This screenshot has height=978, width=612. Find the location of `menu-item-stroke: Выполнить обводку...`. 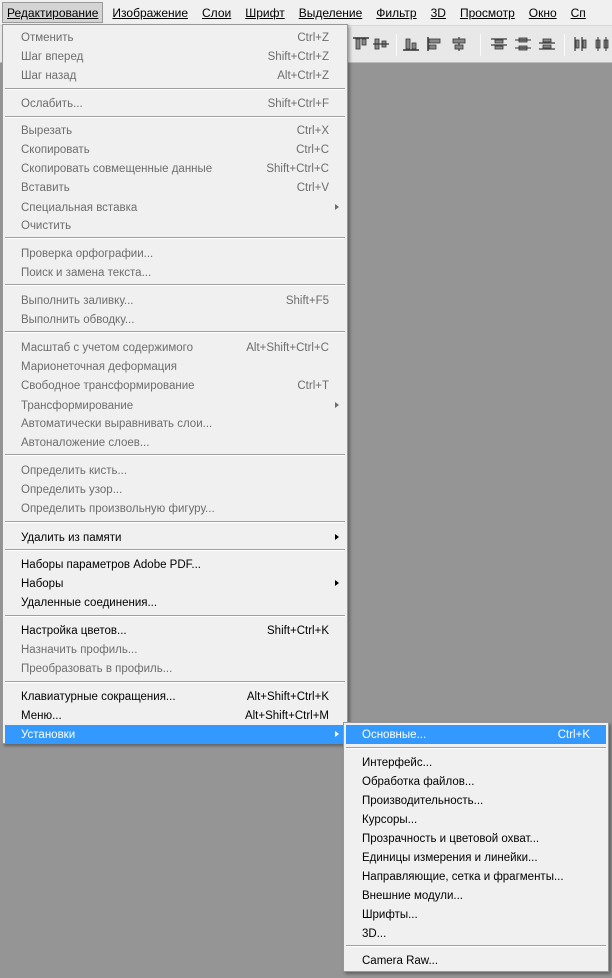

menu-item-stroke: Выполнить обводку... is located at coordinates (175, 319).